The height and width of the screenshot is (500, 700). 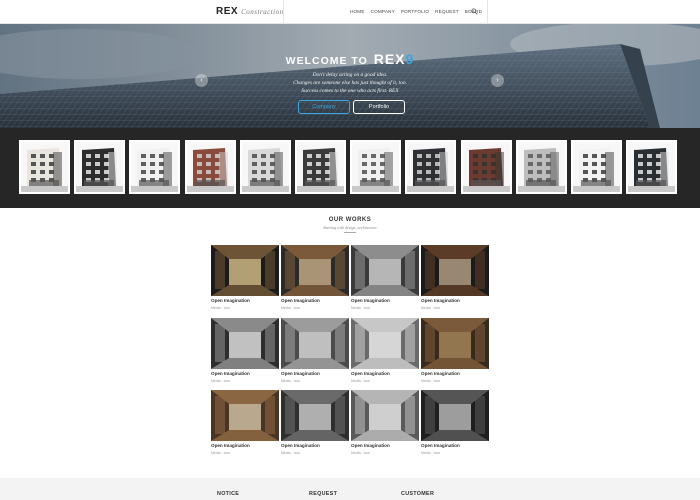 What do you see at coordinates (383, 11) in the screenshot?
I see `menu-item-company: COMPANY` at bounding box center [383, 11].